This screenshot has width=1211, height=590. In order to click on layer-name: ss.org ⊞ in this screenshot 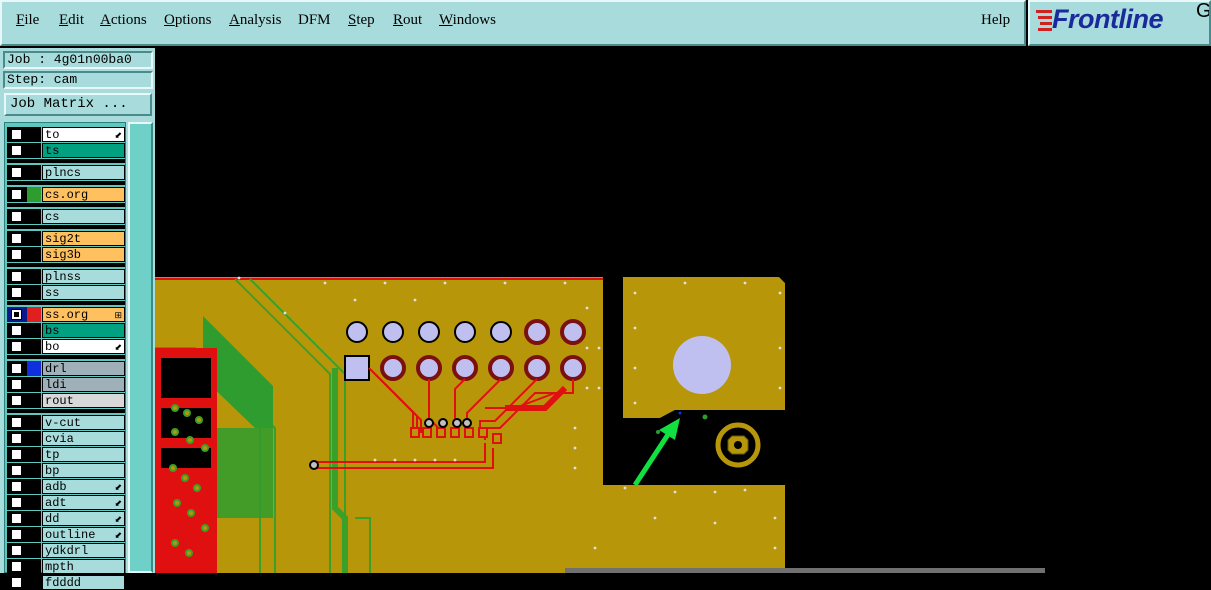, I will do `click(83, 314)`.